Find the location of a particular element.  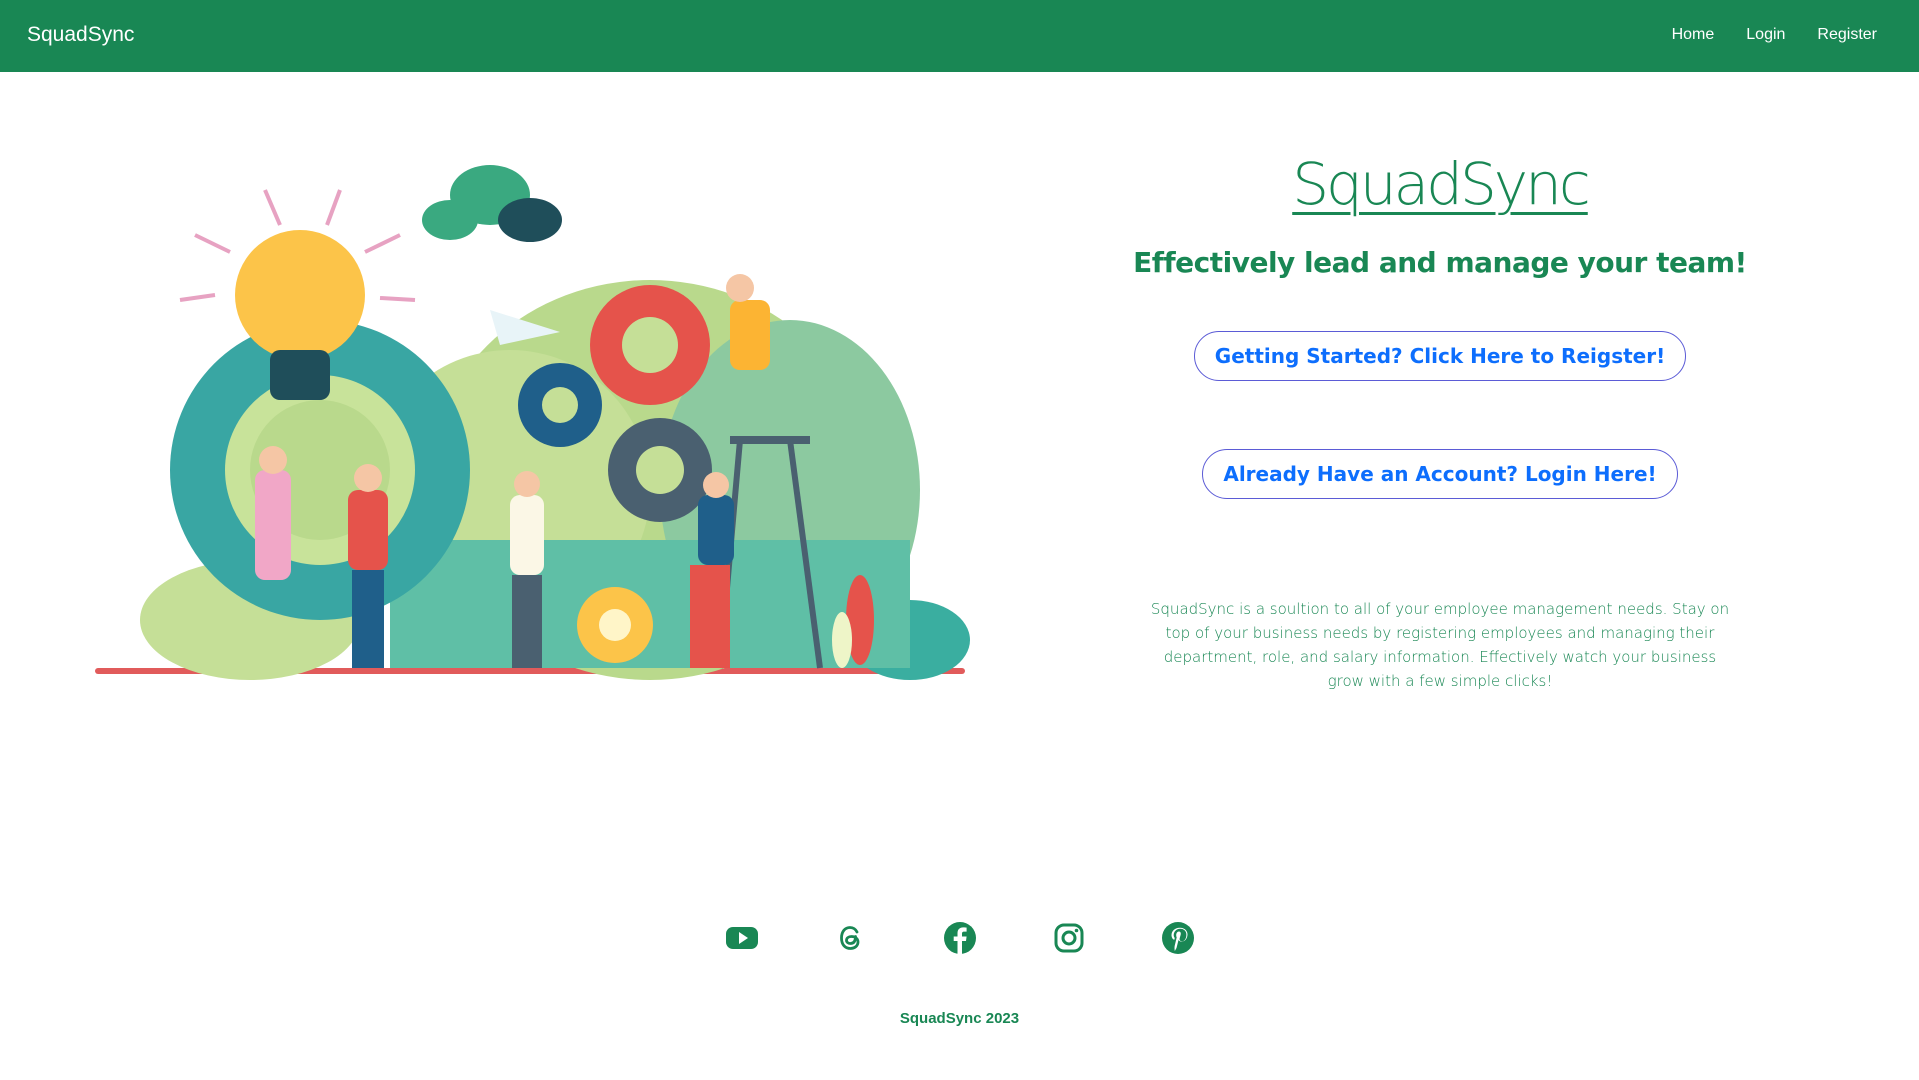

nav-link-register: Register is located at coordinates (1847, 35).